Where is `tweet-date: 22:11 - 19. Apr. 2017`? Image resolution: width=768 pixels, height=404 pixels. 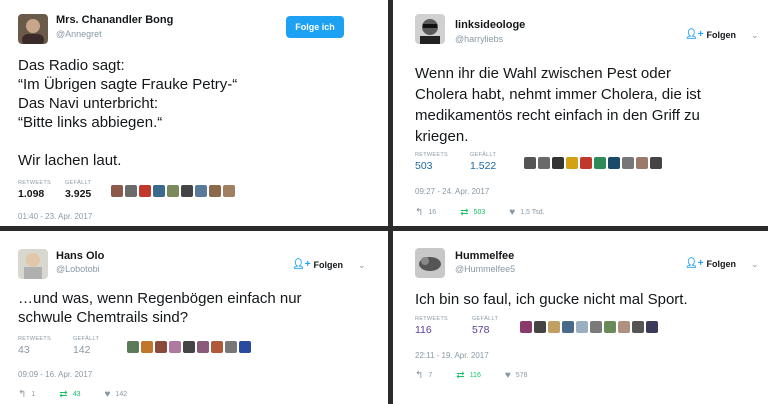 tweet-date: 22:11 - 19. Apr. 2017 is located at coordinates (452, 355).